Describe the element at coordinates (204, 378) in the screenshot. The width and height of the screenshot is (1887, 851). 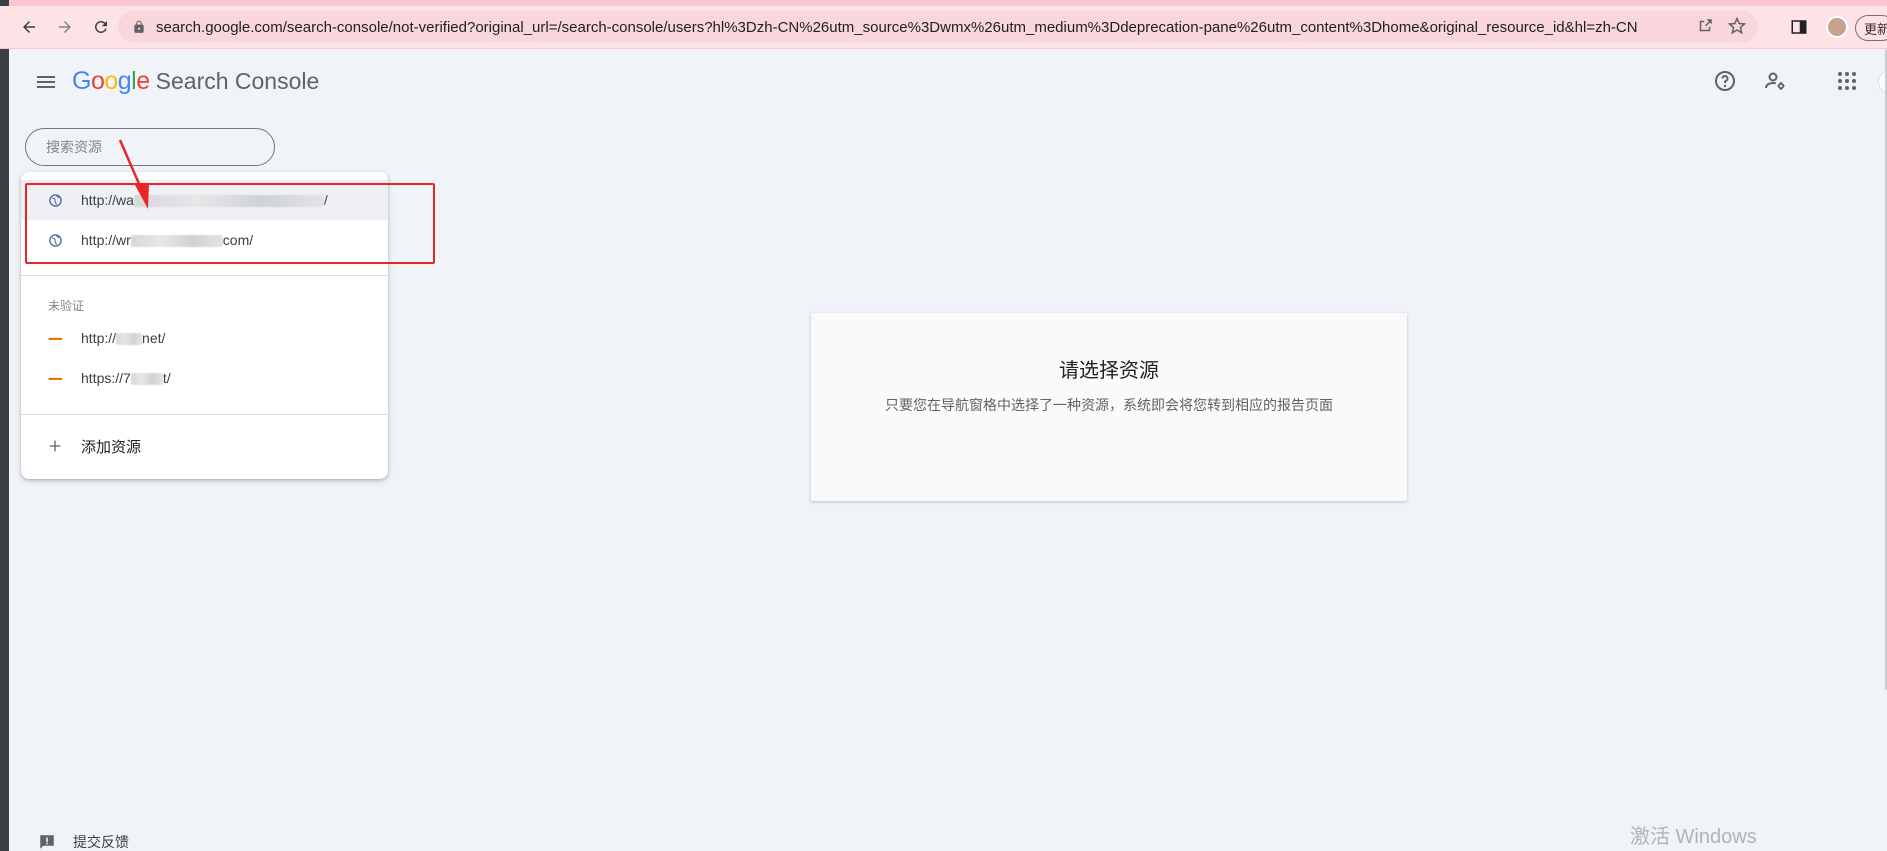
I see `resource-item-unverified-2: ▬▬ https://7 t/` at that location.